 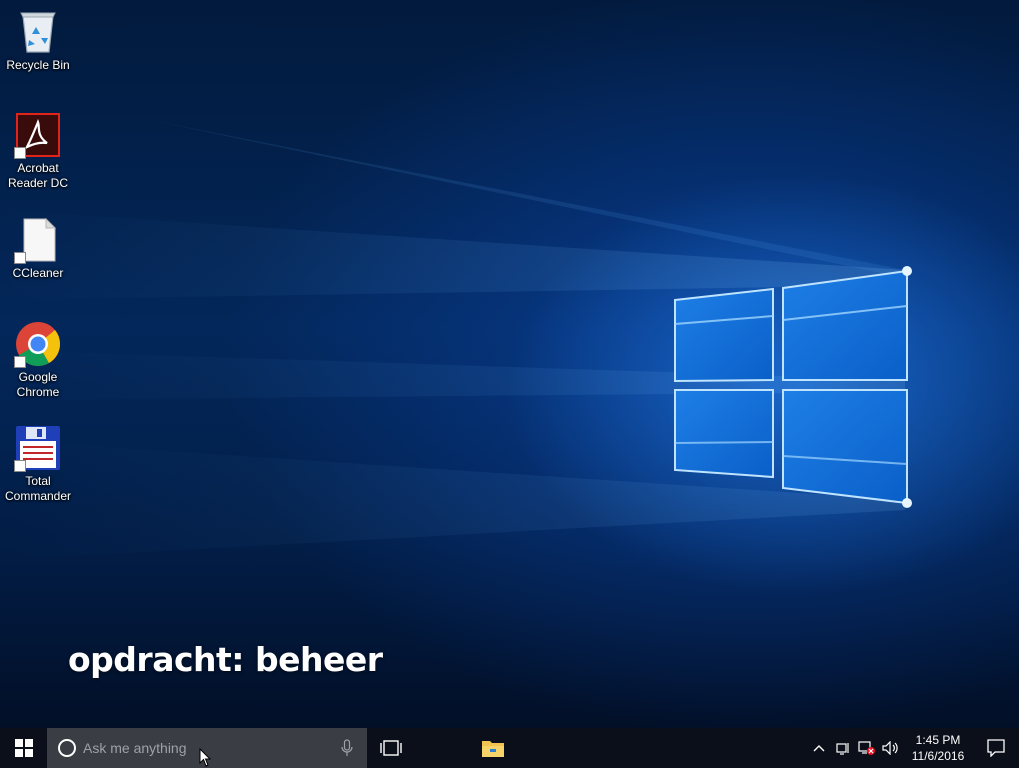 What do you see at coordinates (38, 240) in the screenshot?
I see `ccleaner-icon` at bounding box center [38, 240].